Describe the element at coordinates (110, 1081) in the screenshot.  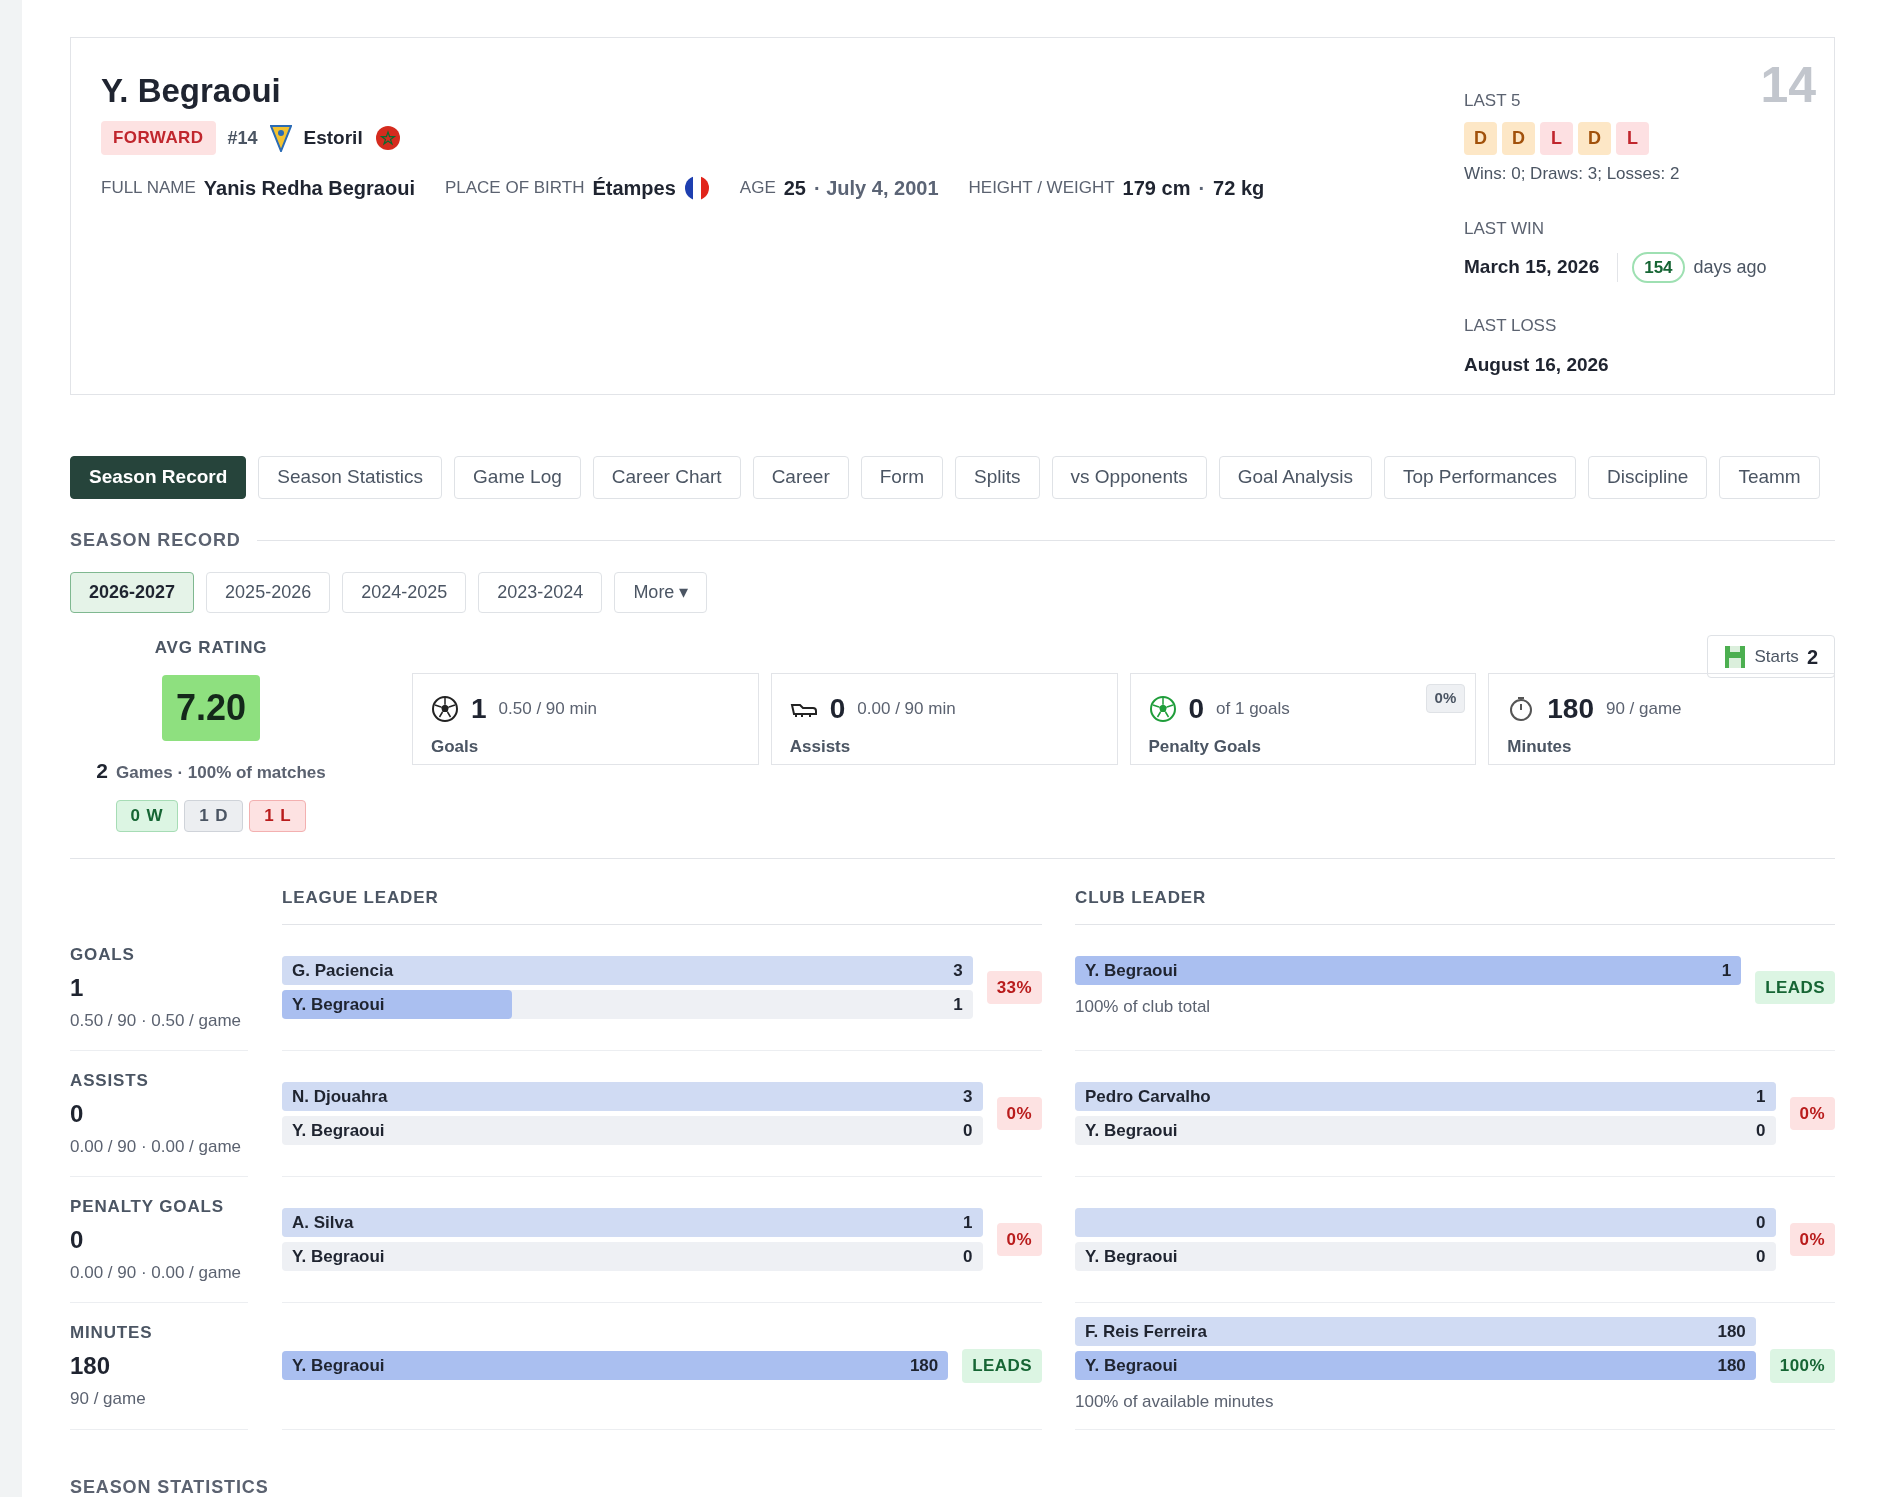
I see `metric-label: ASSISTS` at that location.